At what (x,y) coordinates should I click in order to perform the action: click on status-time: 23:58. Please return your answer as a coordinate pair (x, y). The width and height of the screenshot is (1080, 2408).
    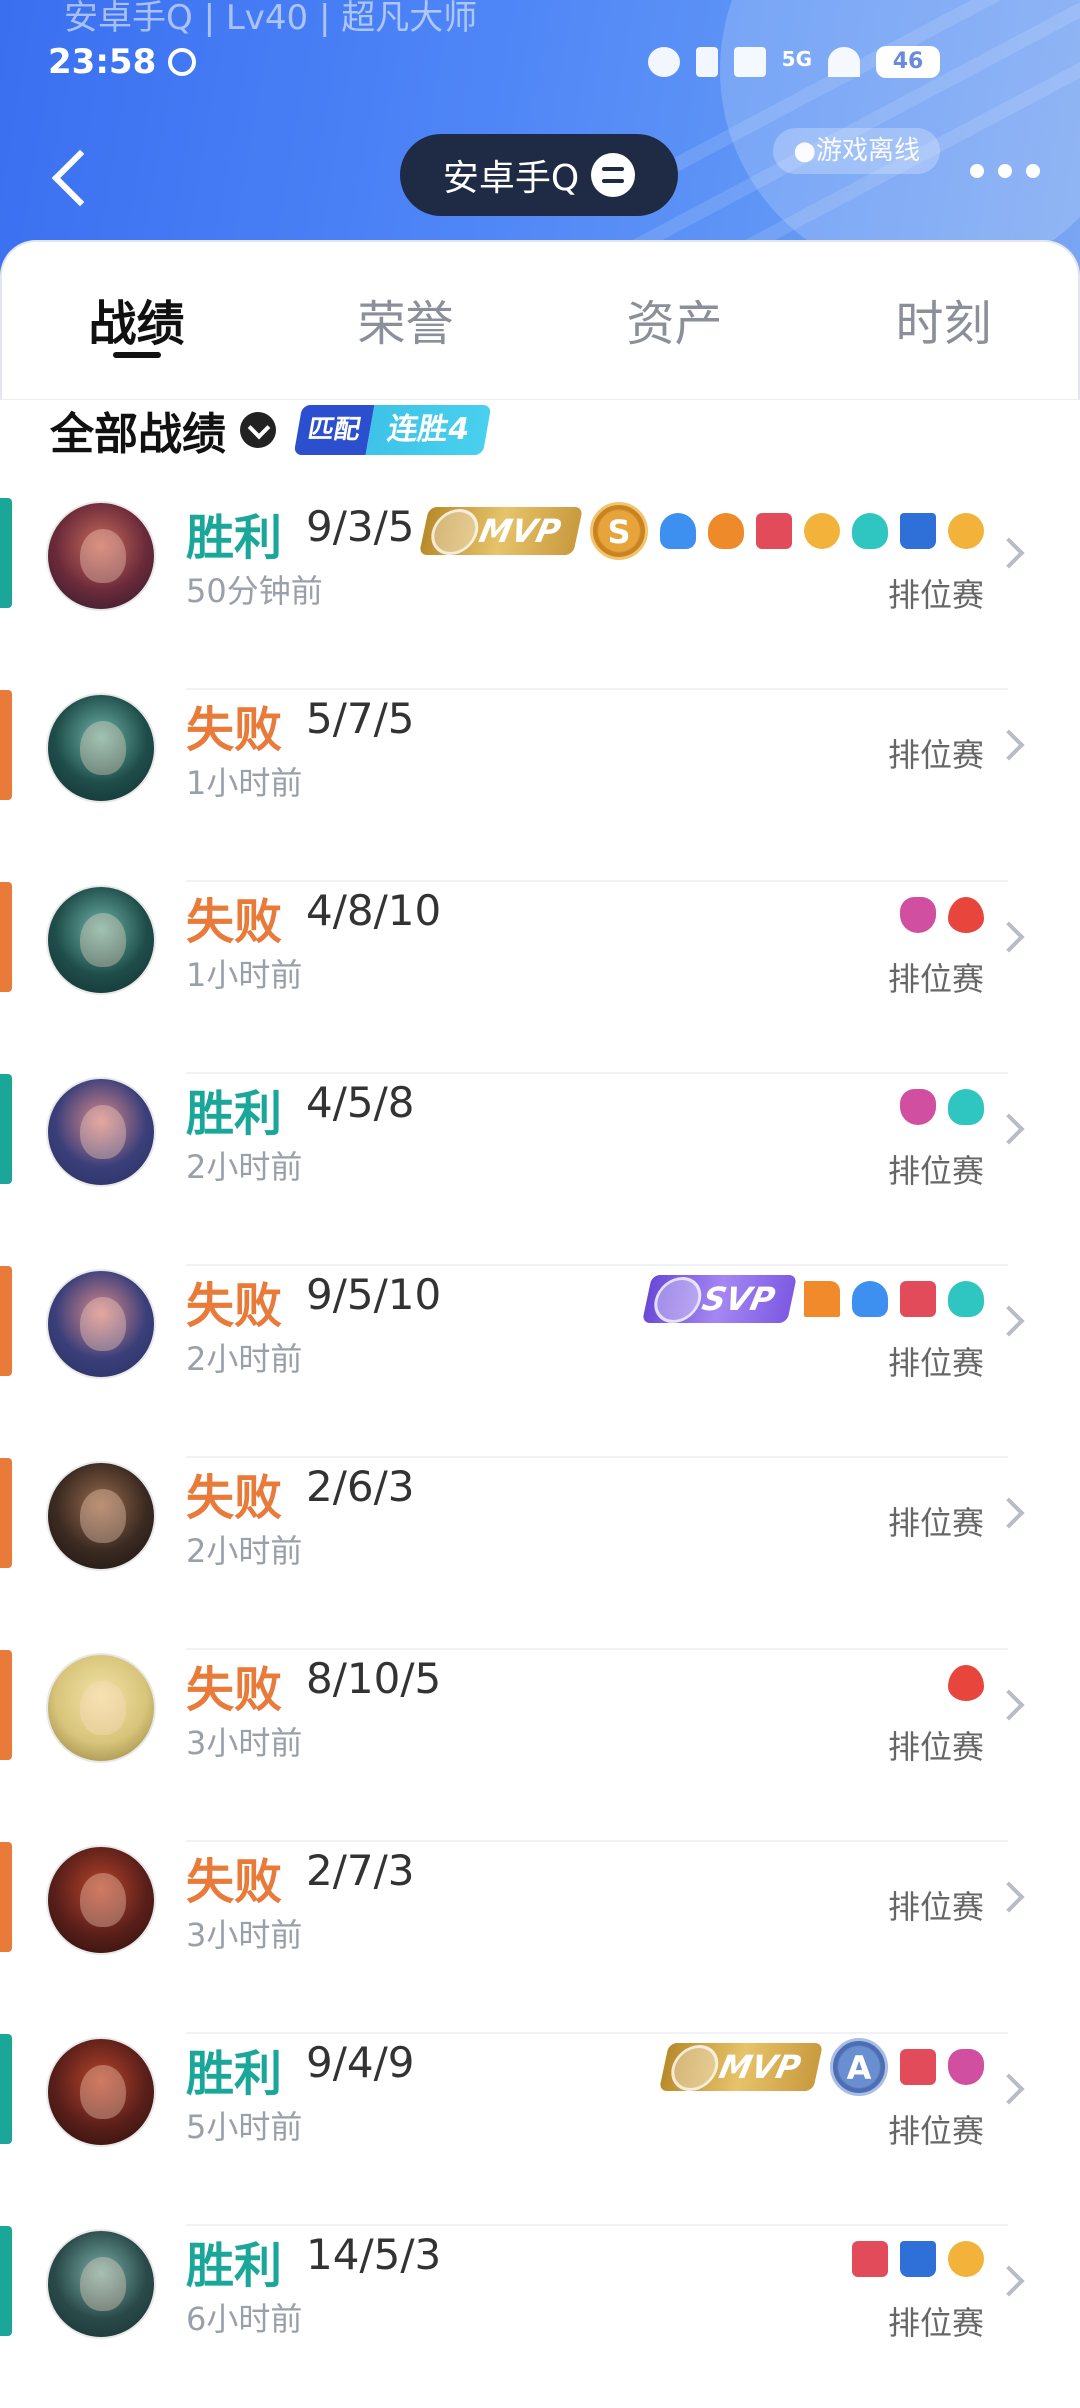
    Looking at the image, I should click on (102, 62).